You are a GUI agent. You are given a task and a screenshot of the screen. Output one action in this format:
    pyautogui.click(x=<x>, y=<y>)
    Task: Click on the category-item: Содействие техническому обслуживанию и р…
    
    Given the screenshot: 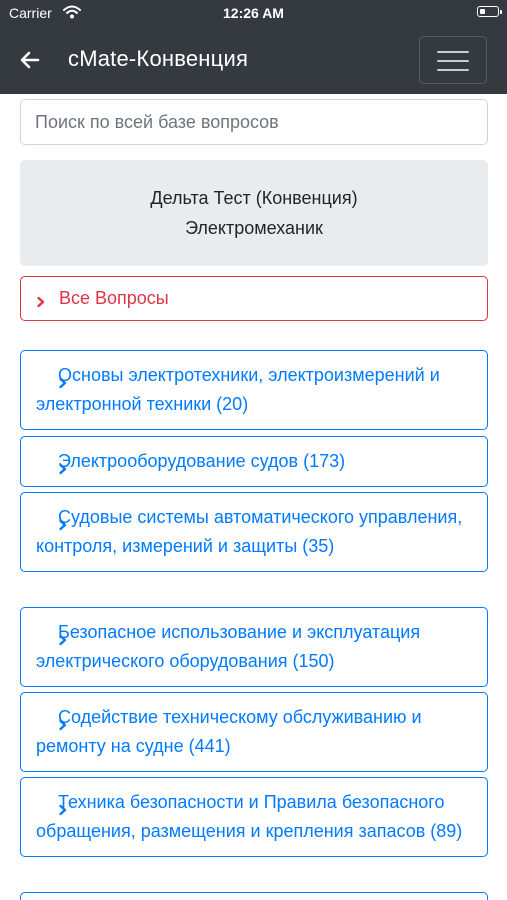 What is the action you would take?
    pyautogui.click(x=254, y=732)
    